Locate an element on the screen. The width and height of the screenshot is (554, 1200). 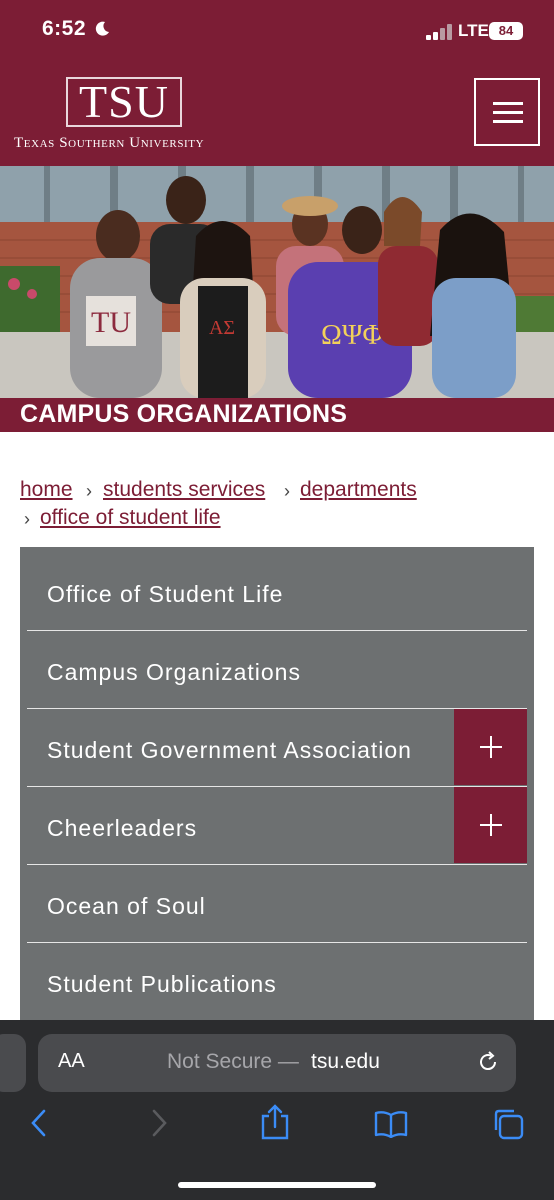
url-domain: tsu.edu is located at coordinates (345, 1061).